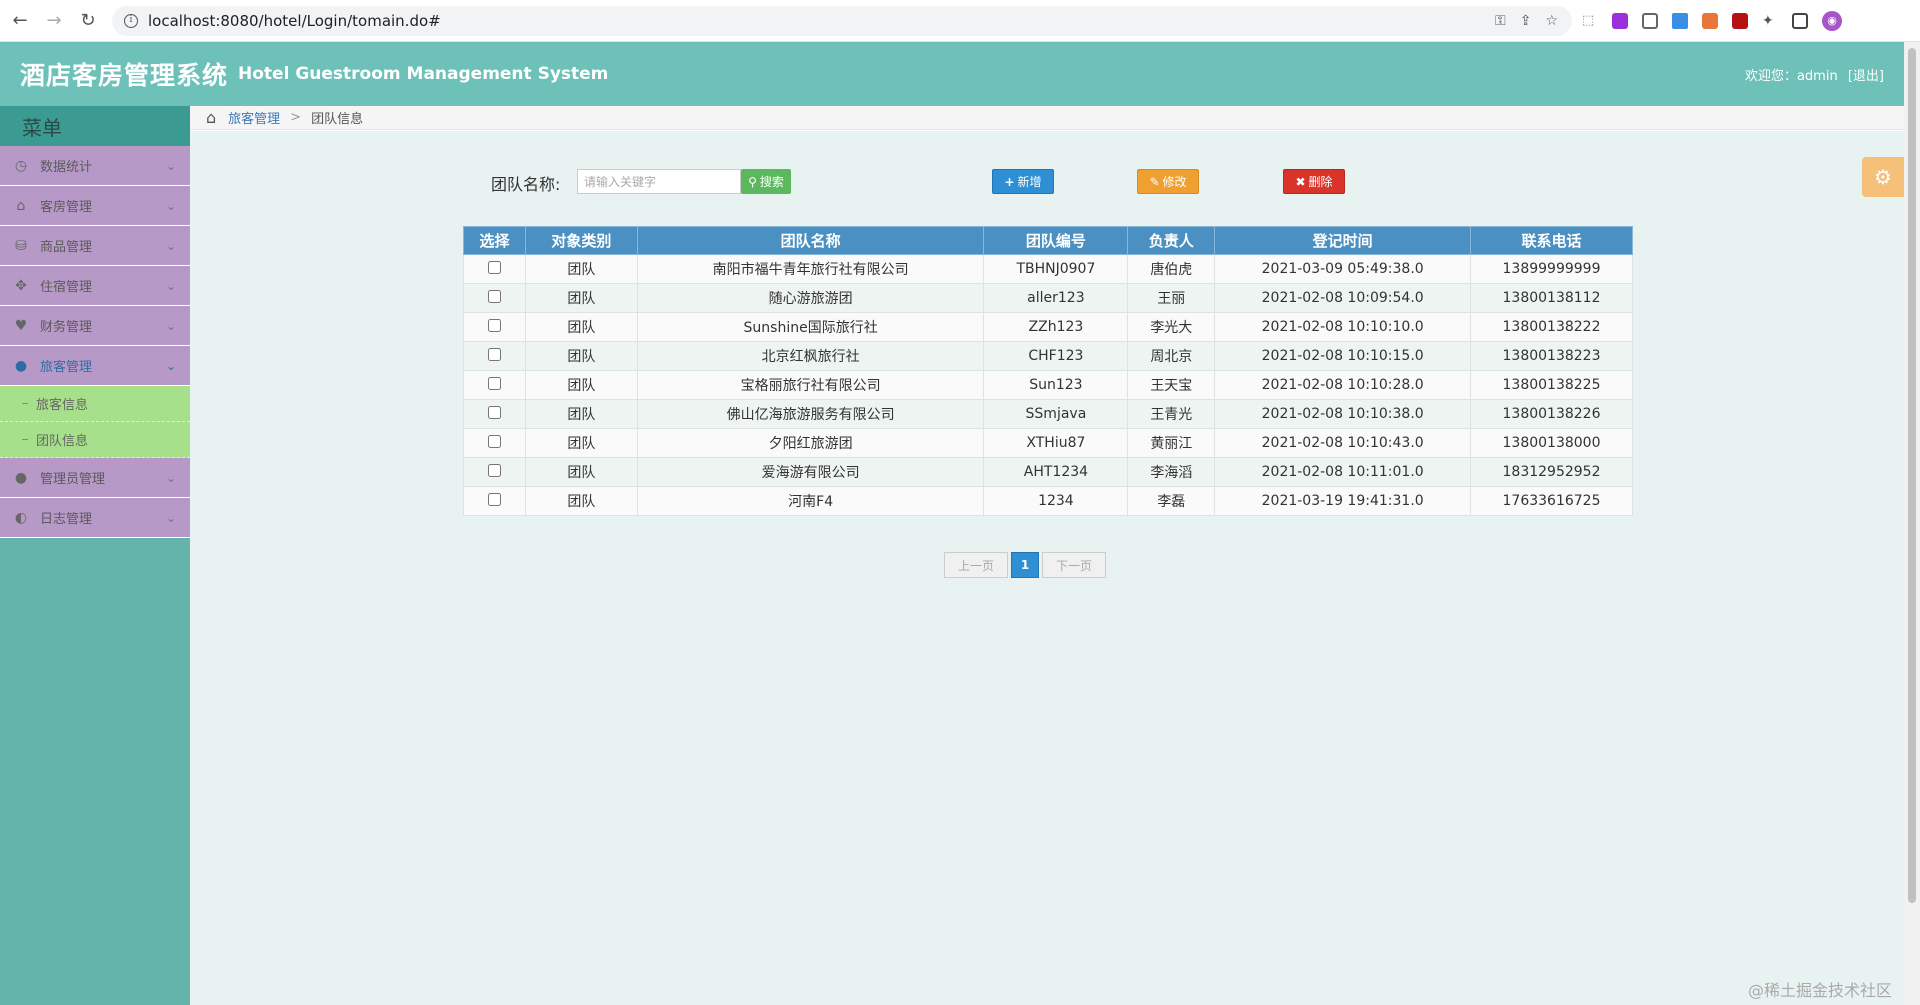 This screenshot has height=1005, width=1920. I want to click on page-1-button: 1, so click(1025, 565).